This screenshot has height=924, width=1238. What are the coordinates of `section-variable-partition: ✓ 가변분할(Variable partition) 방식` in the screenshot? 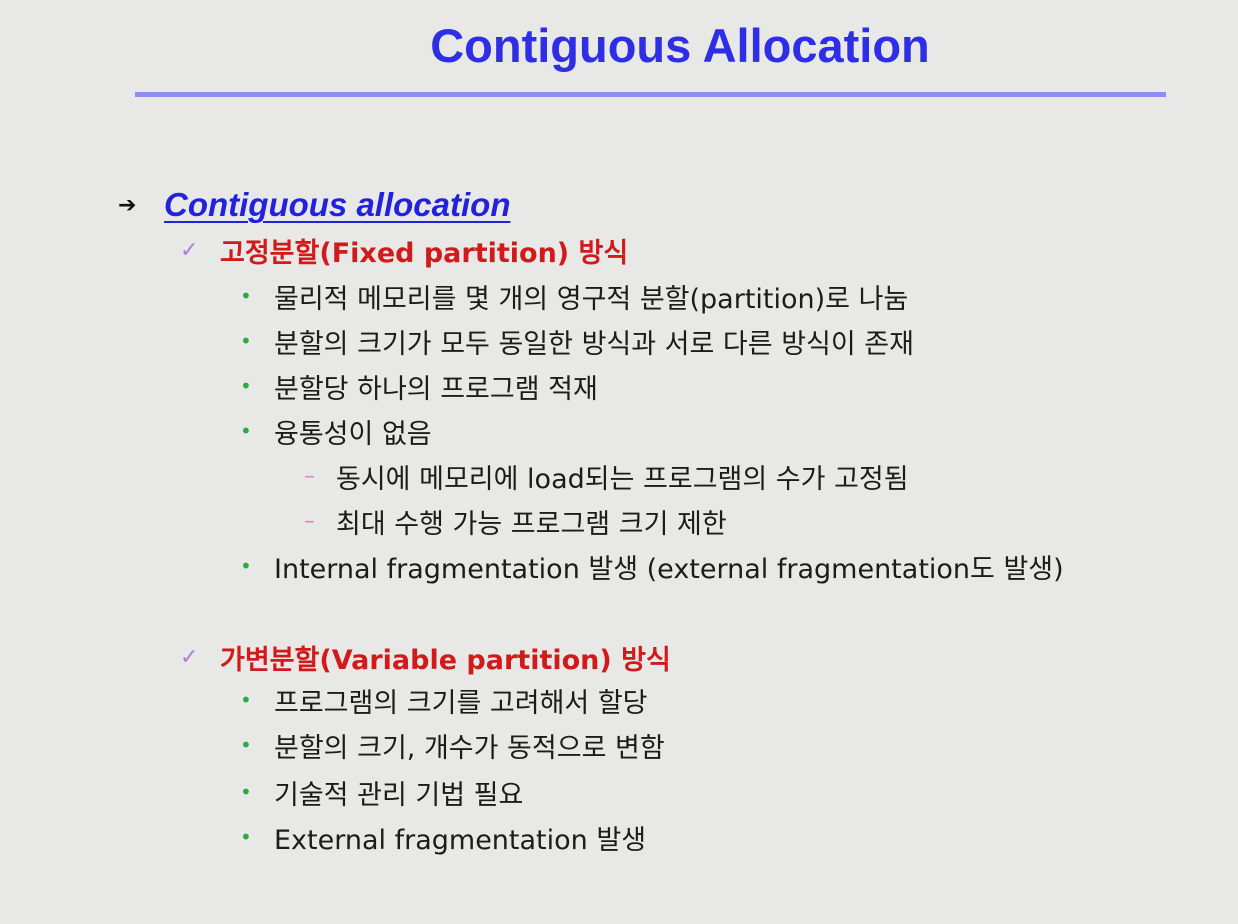 It's located at (425, 657).